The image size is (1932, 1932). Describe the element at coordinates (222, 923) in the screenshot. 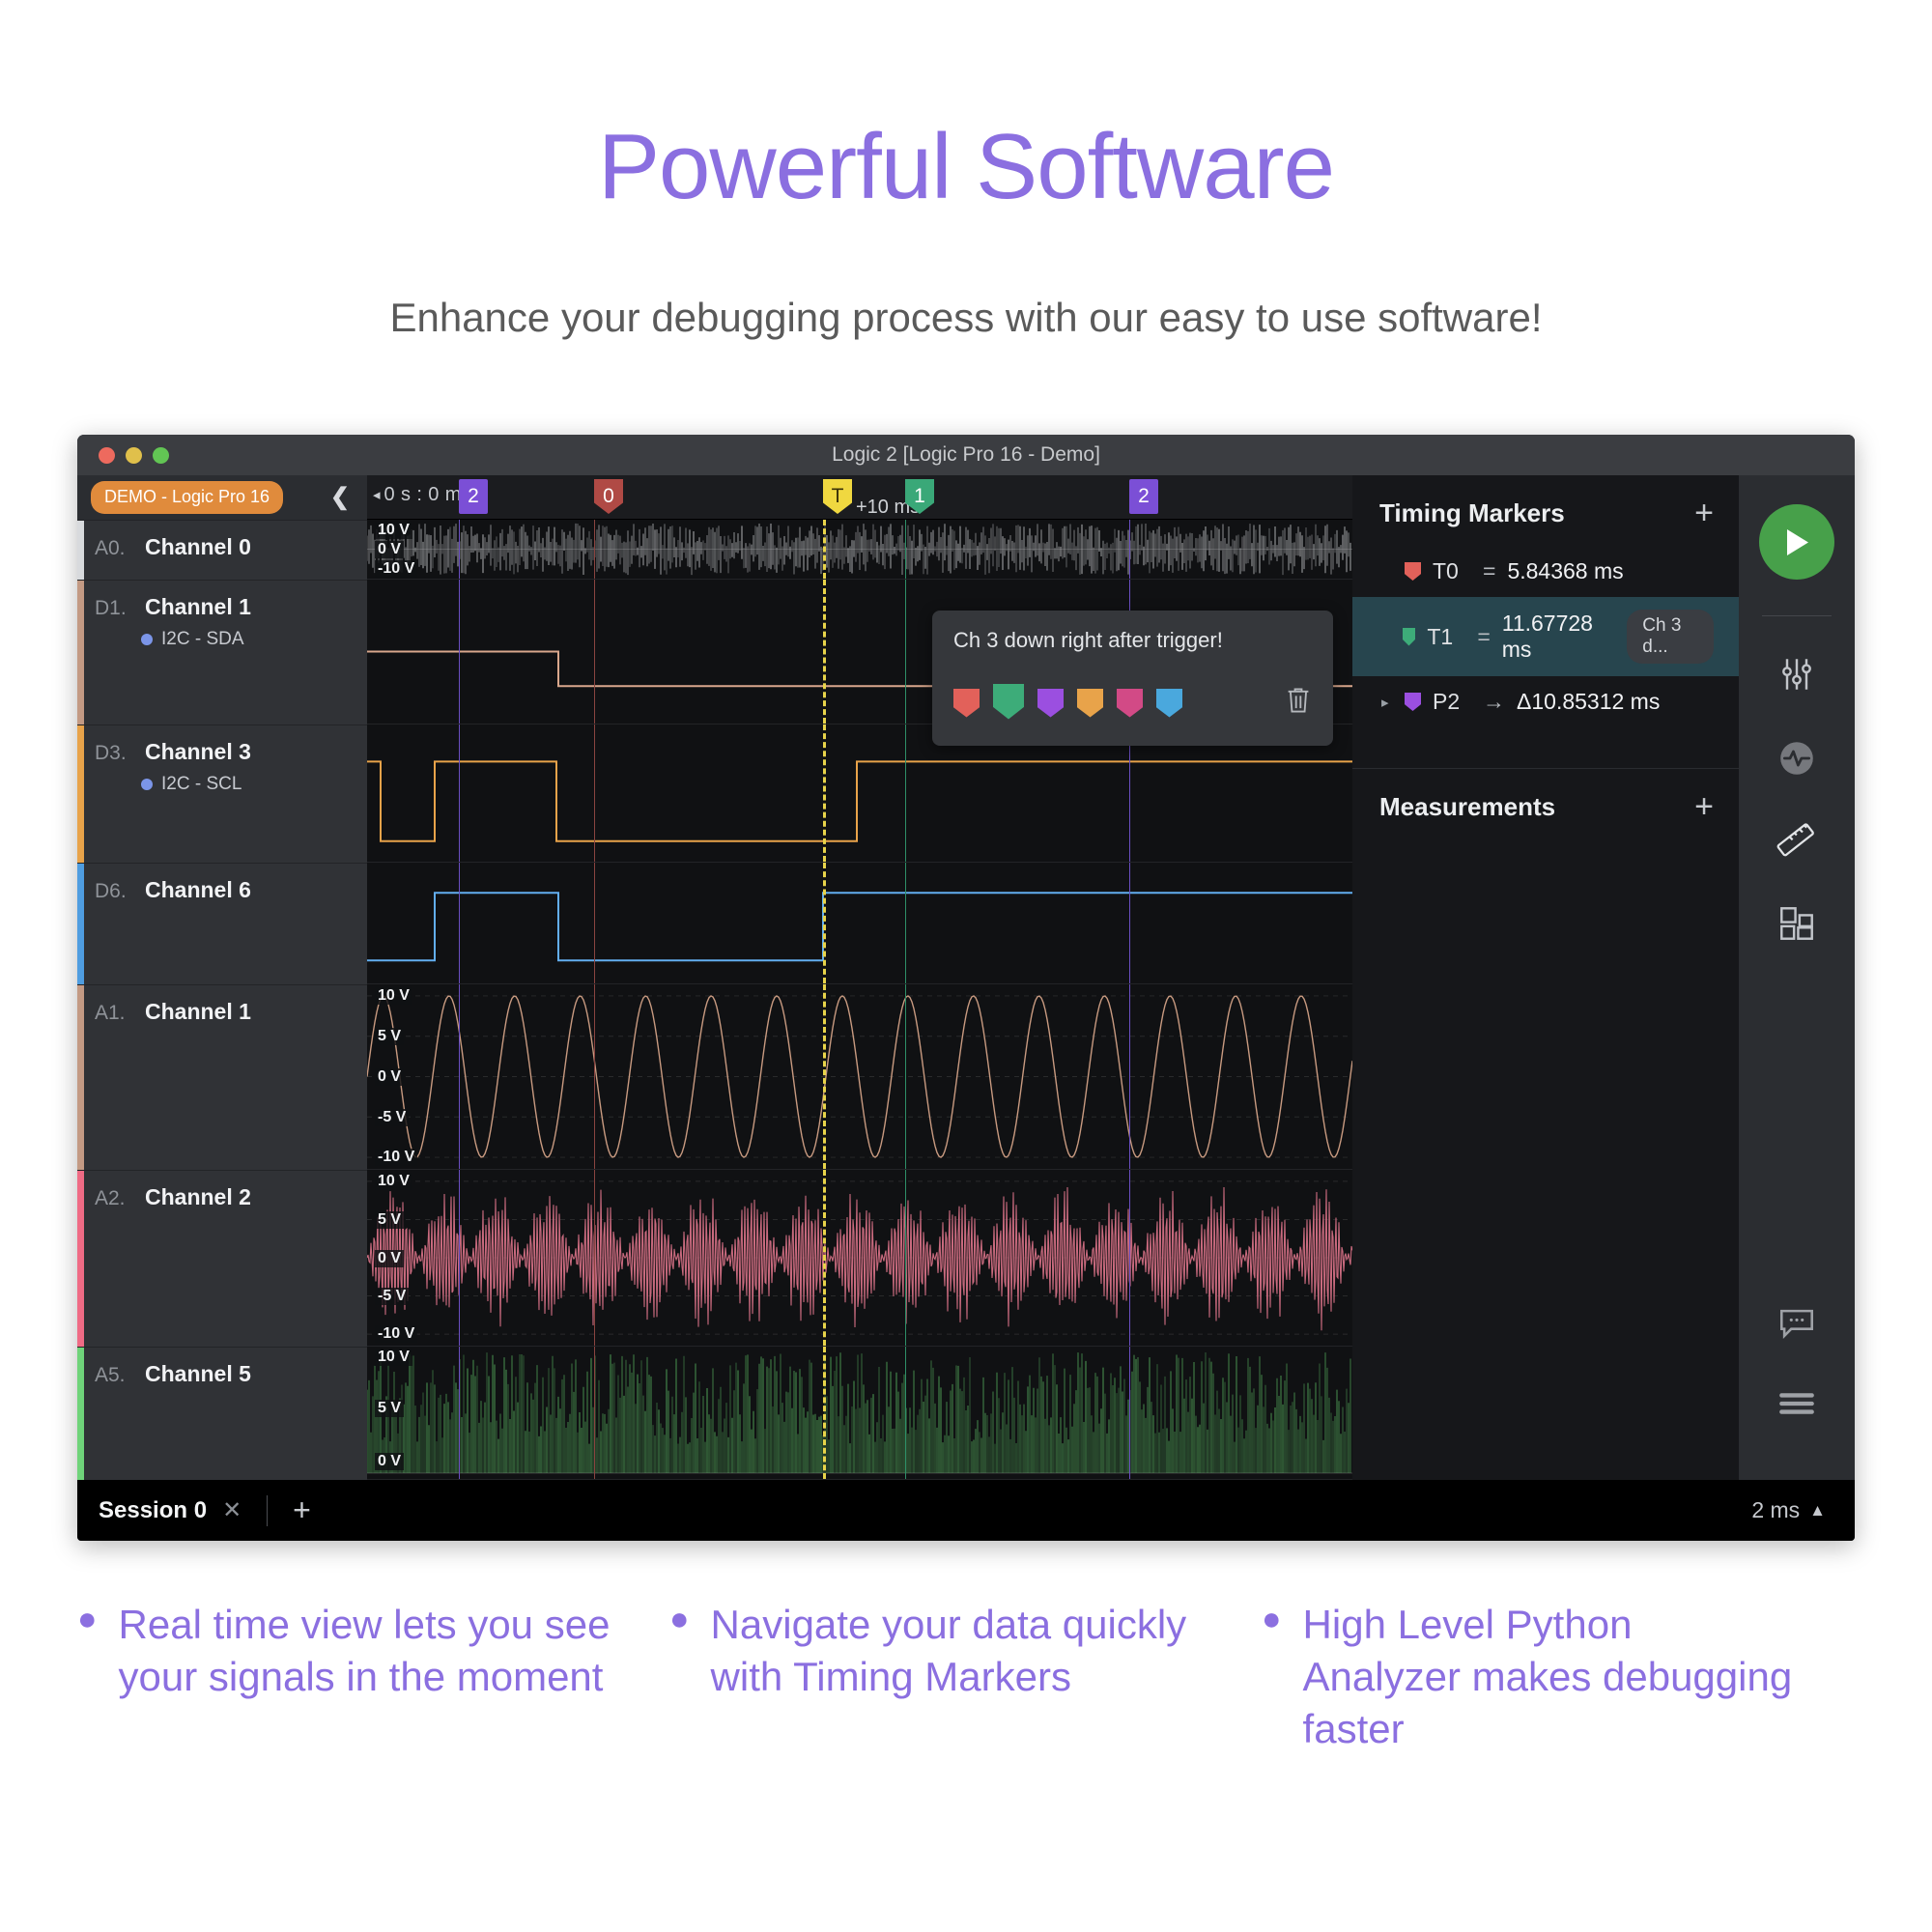

I see `channel-row: D6. Channel 6` at that location.